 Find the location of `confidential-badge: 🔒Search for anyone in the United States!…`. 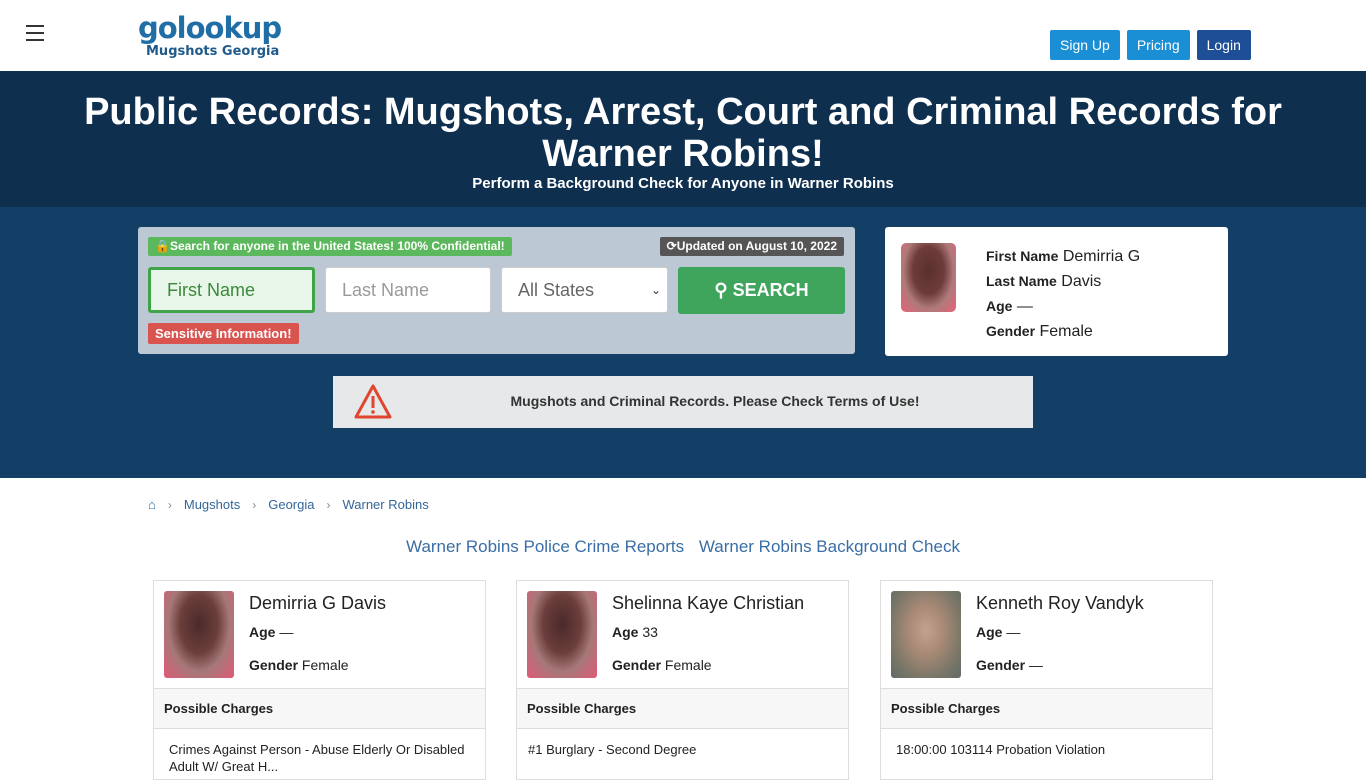

confidential-badge: 🔒Search for anyone in the United States!… is located at coordinates (330, 246).